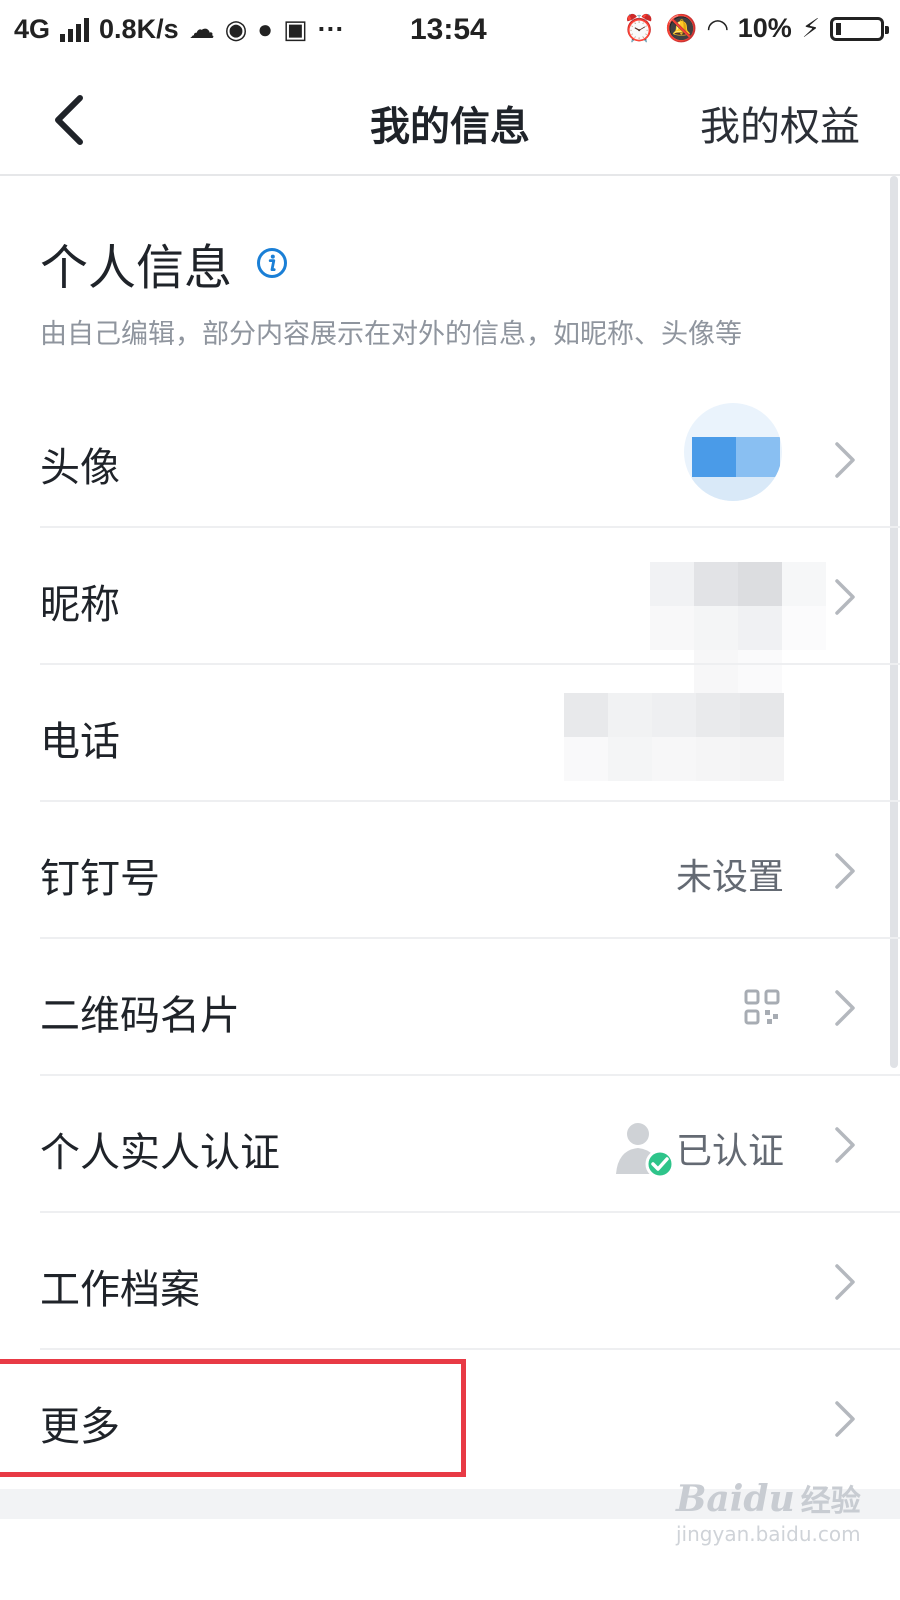 The width and height of the screenshot is (900, 1600). I want to click on app-icon: ▣, so click(295, 29).